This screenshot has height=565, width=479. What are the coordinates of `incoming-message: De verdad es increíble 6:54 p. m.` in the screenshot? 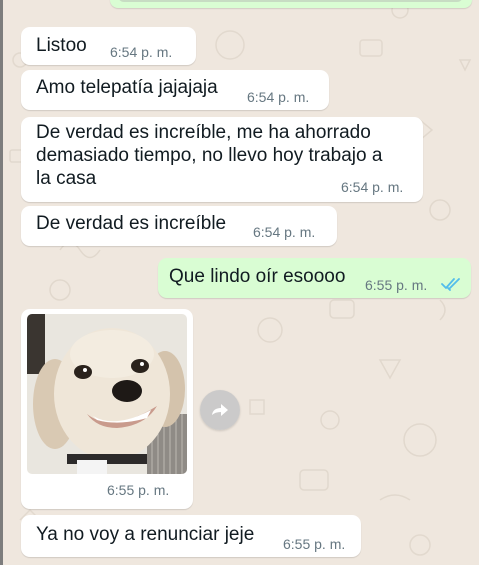 It's located at (179, 226).